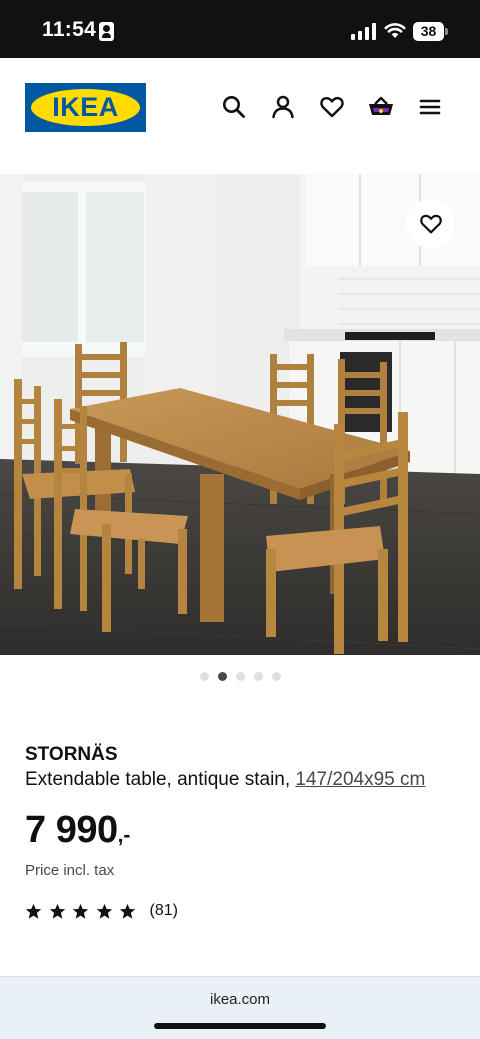 Image resolution: width=480 pixels, height=1039 pixels. I want to click on battery-icon: 38, so click(430, 31).